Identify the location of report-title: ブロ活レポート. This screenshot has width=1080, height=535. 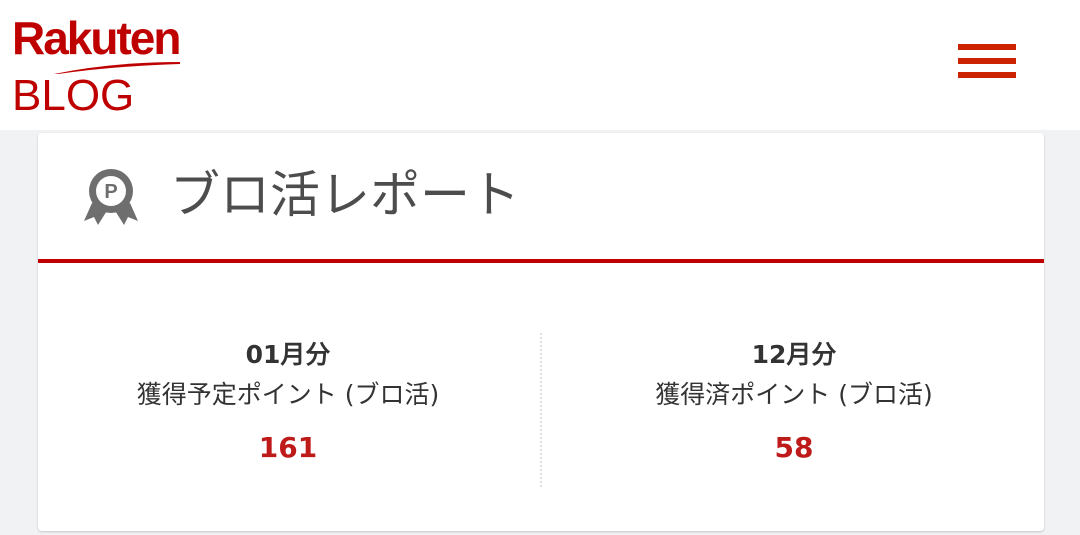
(345, 195).